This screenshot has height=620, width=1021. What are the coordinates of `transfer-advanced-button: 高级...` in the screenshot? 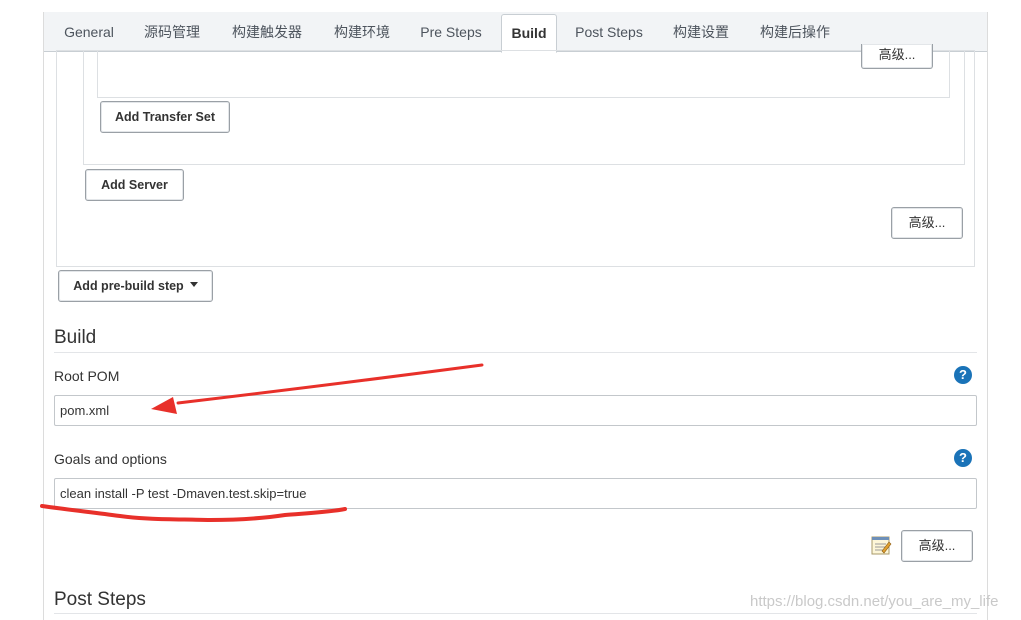 It's located at (897, 56).